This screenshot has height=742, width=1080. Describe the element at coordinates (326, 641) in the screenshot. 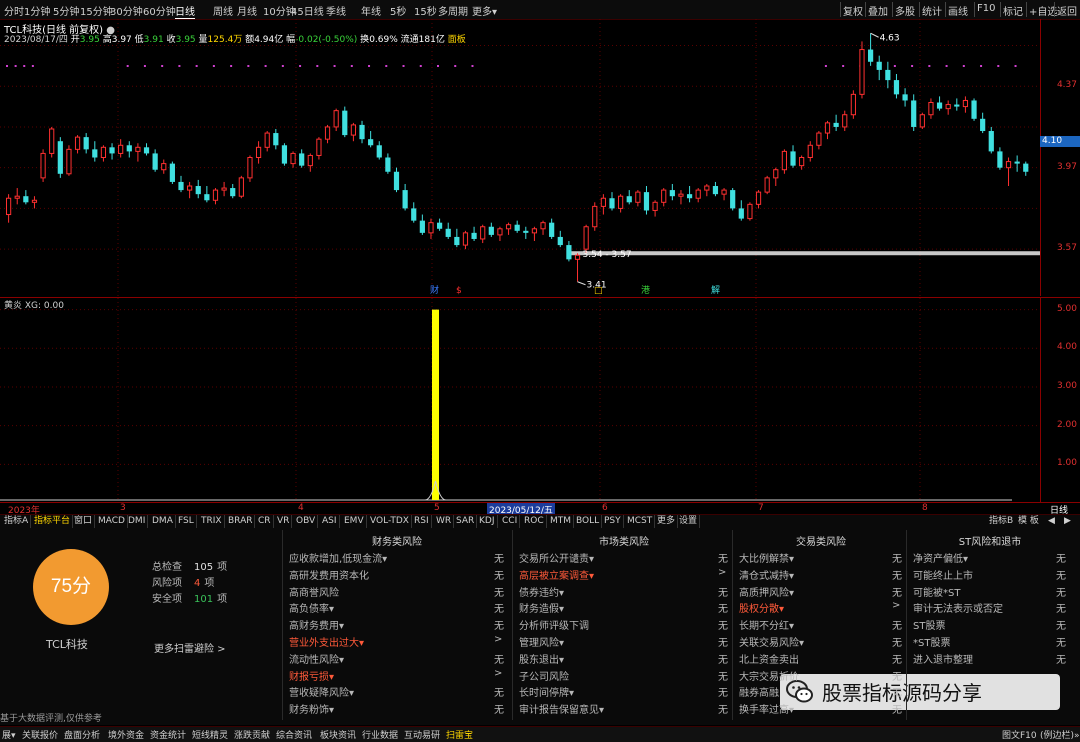

I see `risk-item-0-5: 营业外支出过大▾` at that location.